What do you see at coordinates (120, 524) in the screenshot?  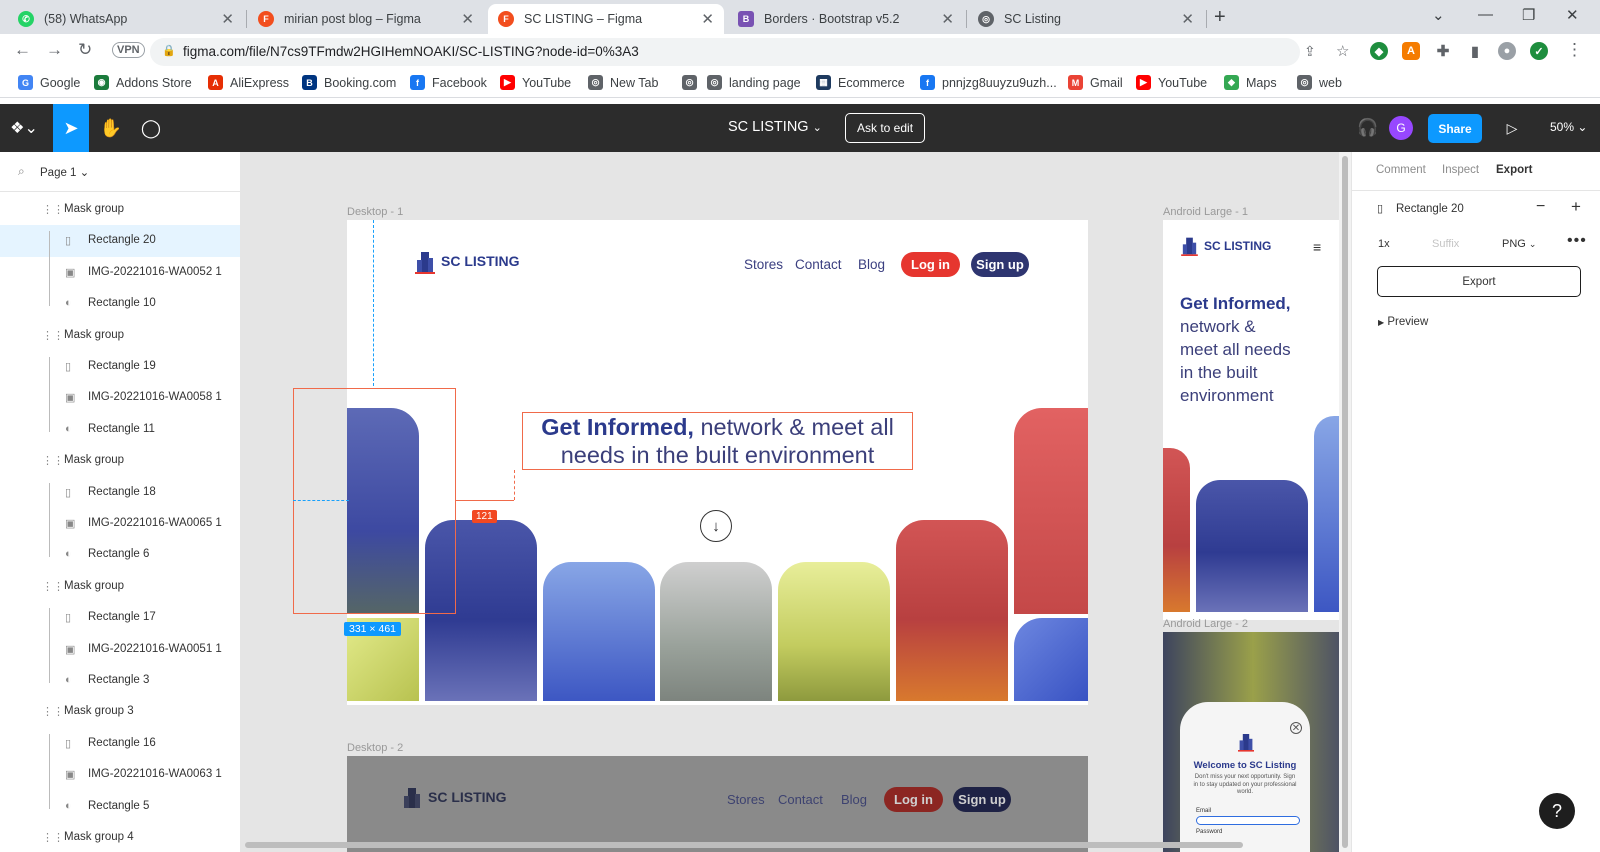 I see `layer-row: ▣ IMG-20221016-WA0065 1` at bounding box center [120, 524].